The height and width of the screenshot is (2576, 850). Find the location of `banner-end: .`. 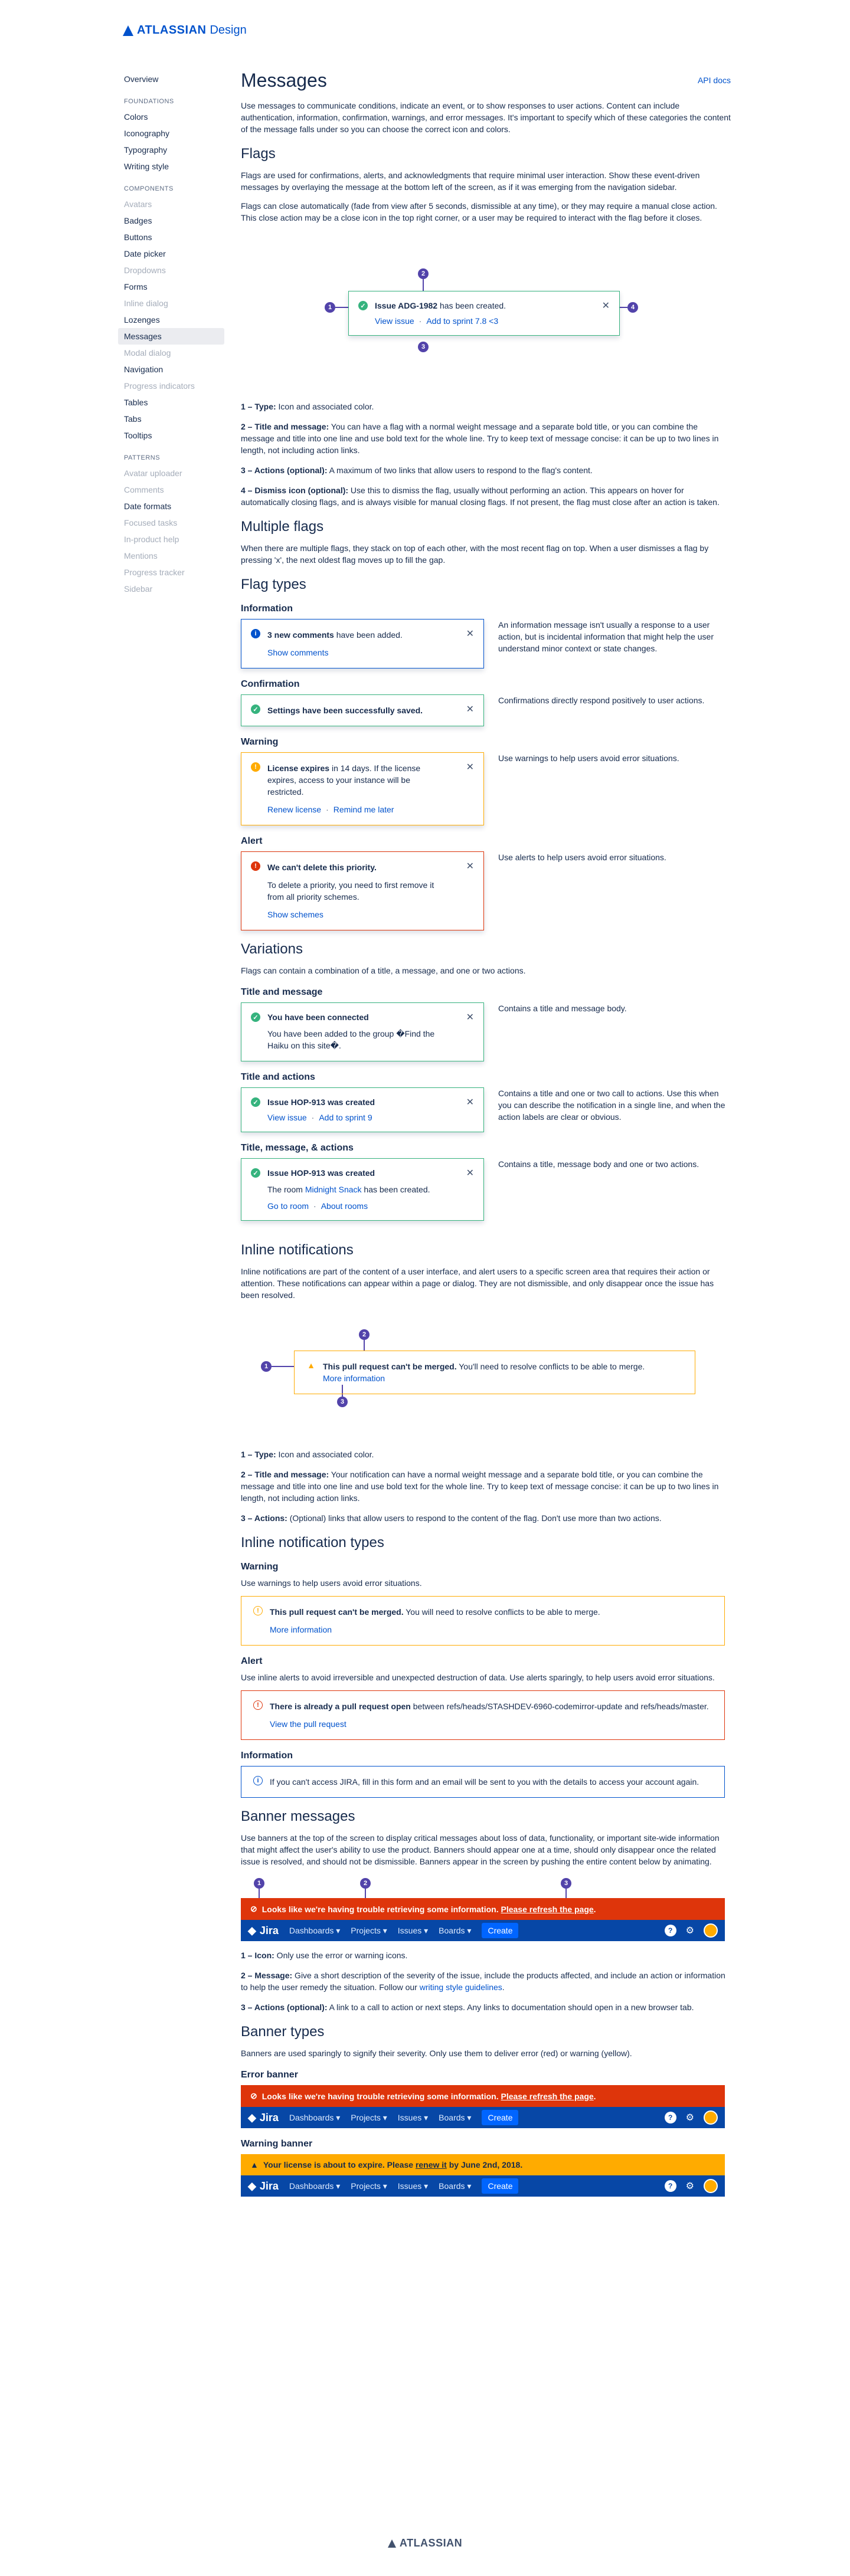

banner-end: . is located at coordinates (594, 2096).